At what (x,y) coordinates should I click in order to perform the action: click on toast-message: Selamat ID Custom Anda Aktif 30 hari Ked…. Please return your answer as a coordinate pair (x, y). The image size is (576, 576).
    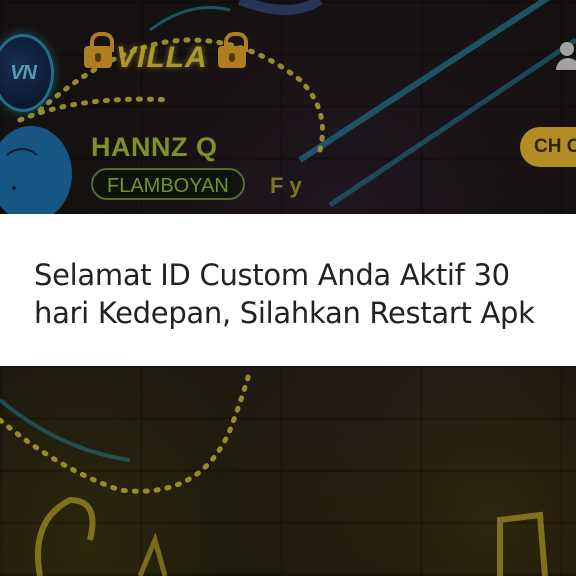
    Looking at the image, I should click on (284, 294).